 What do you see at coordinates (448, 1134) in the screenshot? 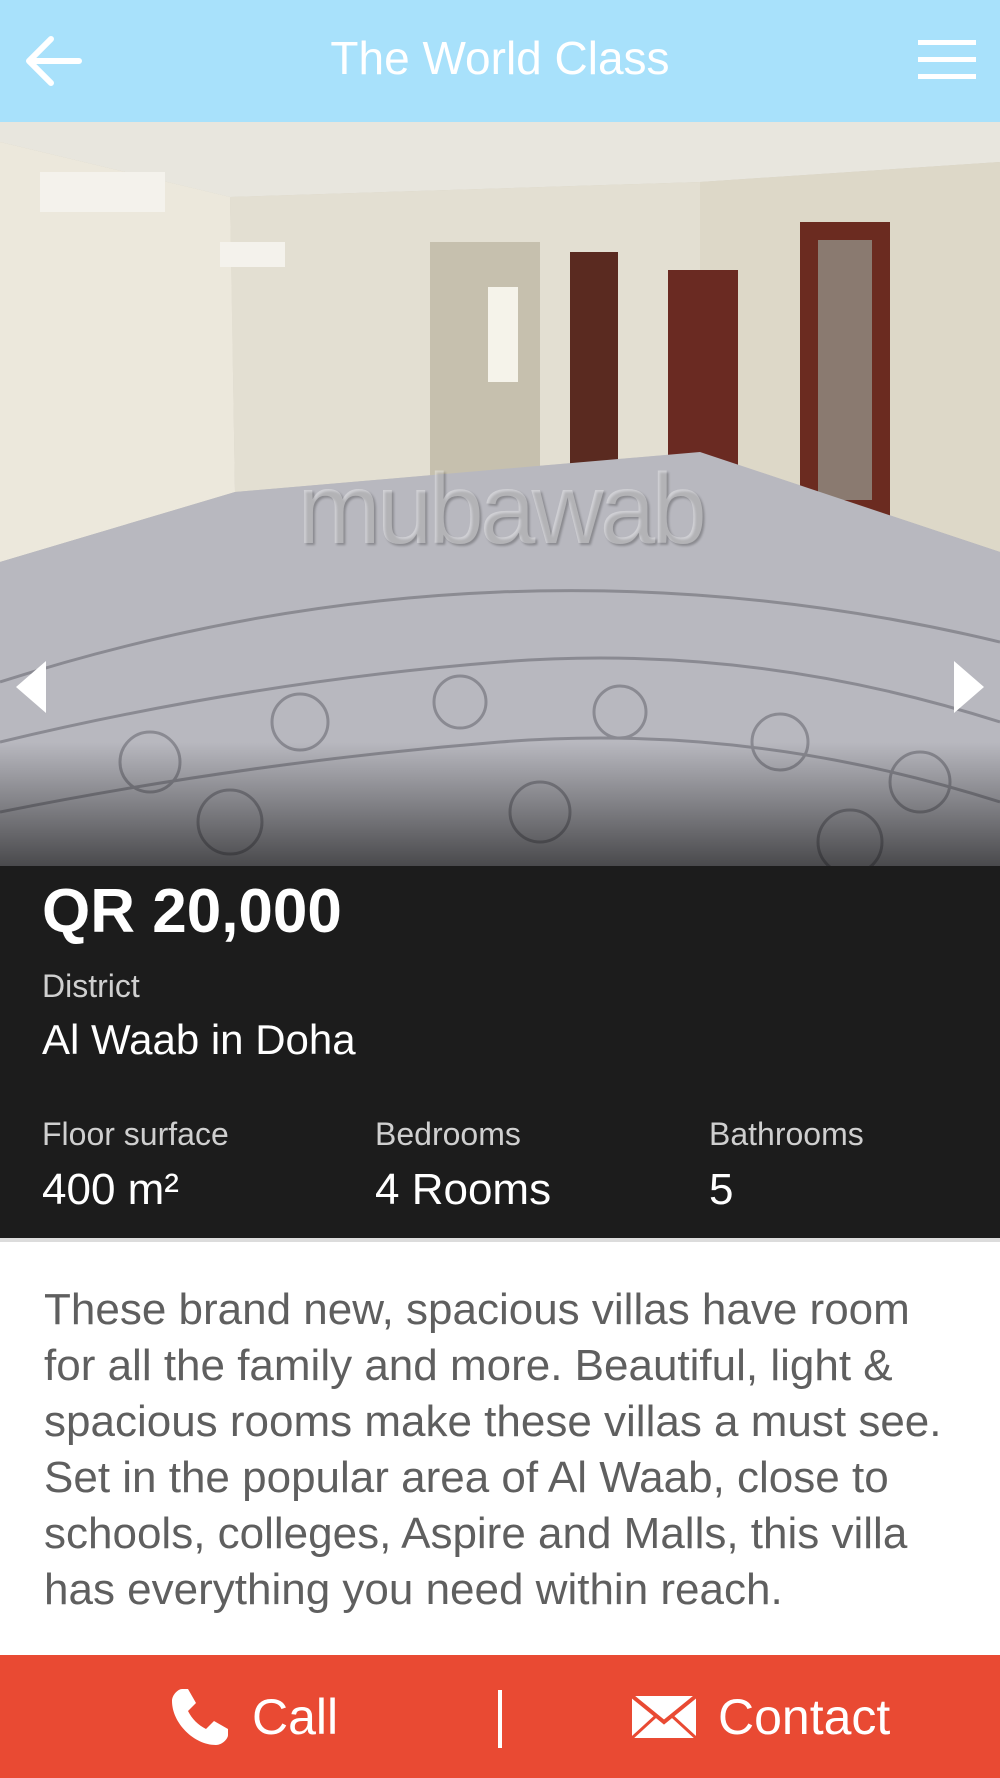
I see `bedrooms-label: Bedrooms` at bounding box center [448, 1134].